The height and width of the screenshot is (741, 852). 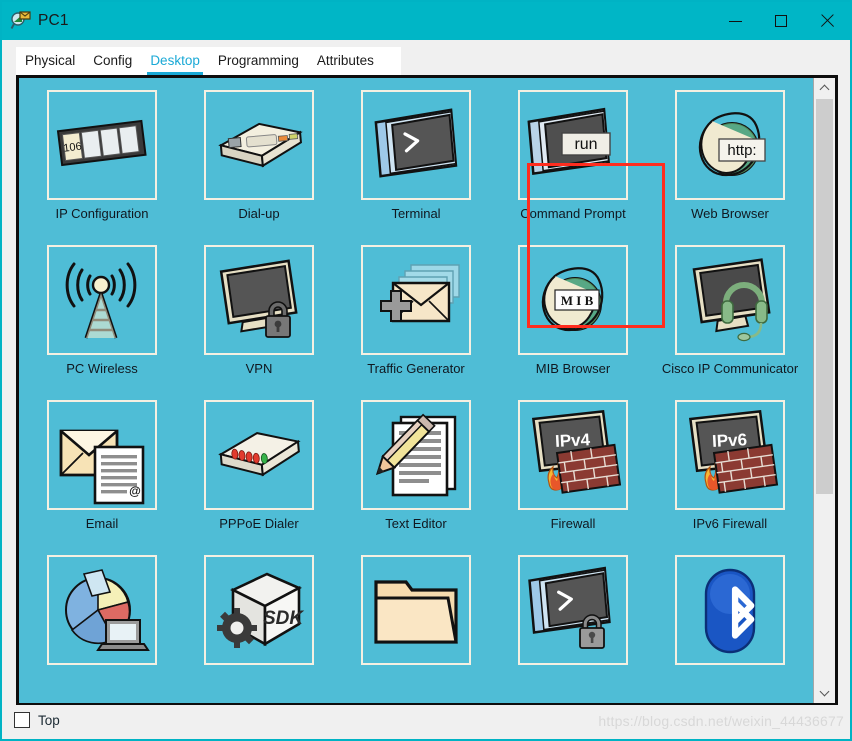 I want to click on desktop-item-pc-wireless: PC Wireless, so click(x=102, y=311).